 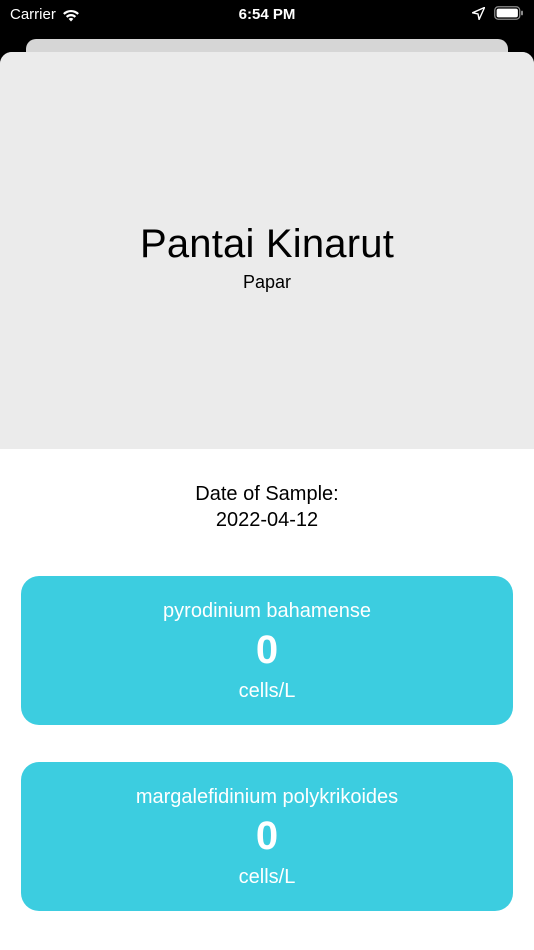 What do you see at coordinates (267, 244) in the screenshot?
I see `site-name: Pantai Kinarut` at bounding box center [267, 244].